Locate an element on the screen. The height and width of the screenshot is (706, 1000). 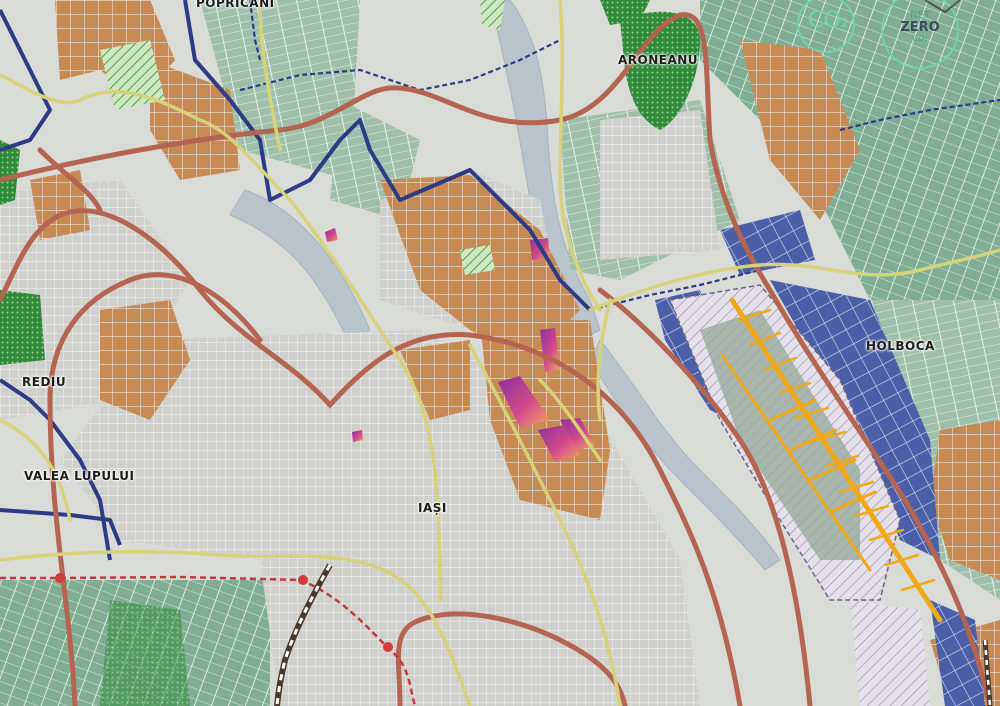
co2-badge: CO2 is located at coordinates (828, 20).